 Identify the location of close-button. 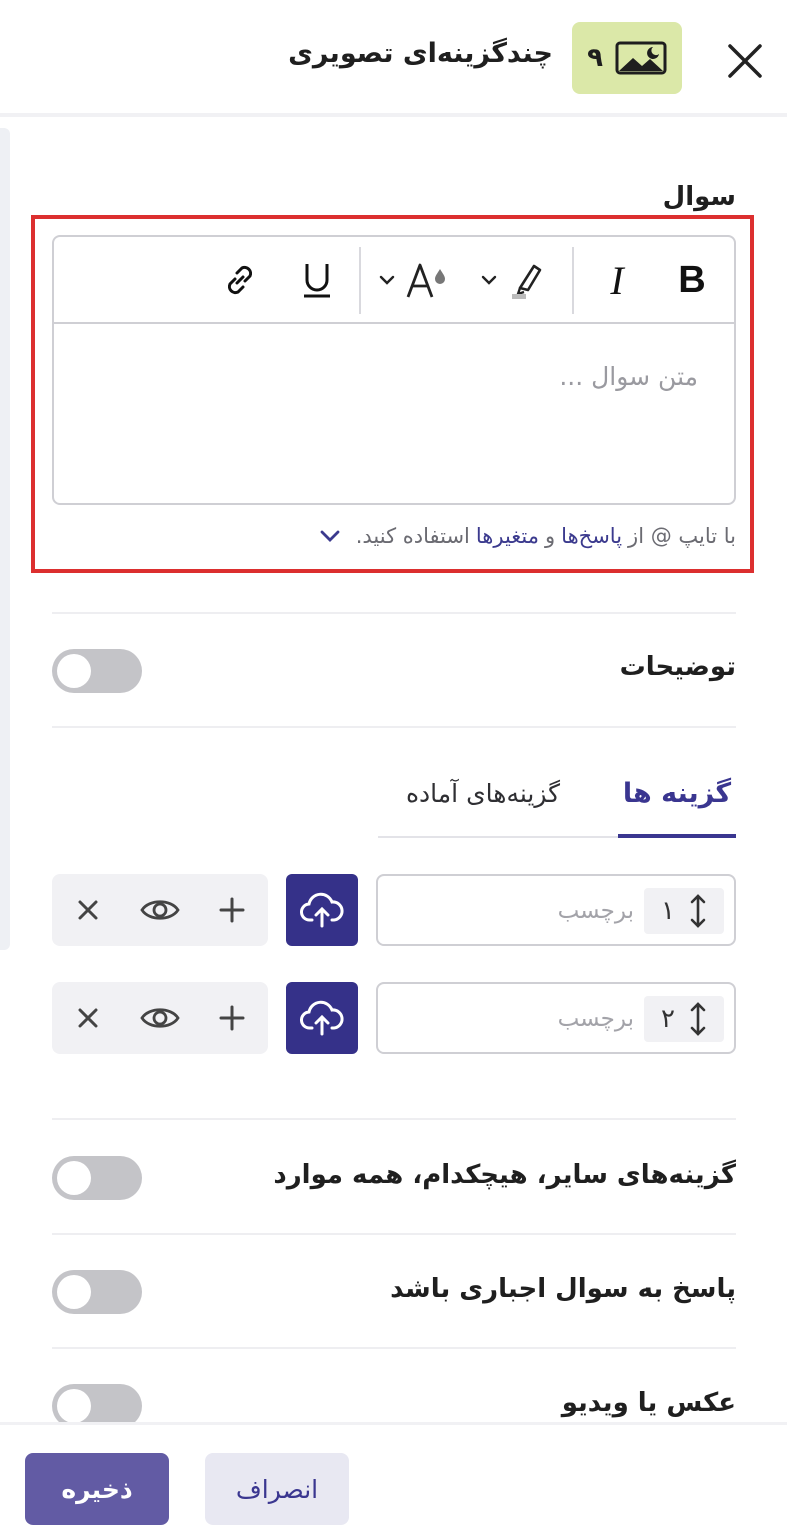
(745, 61).